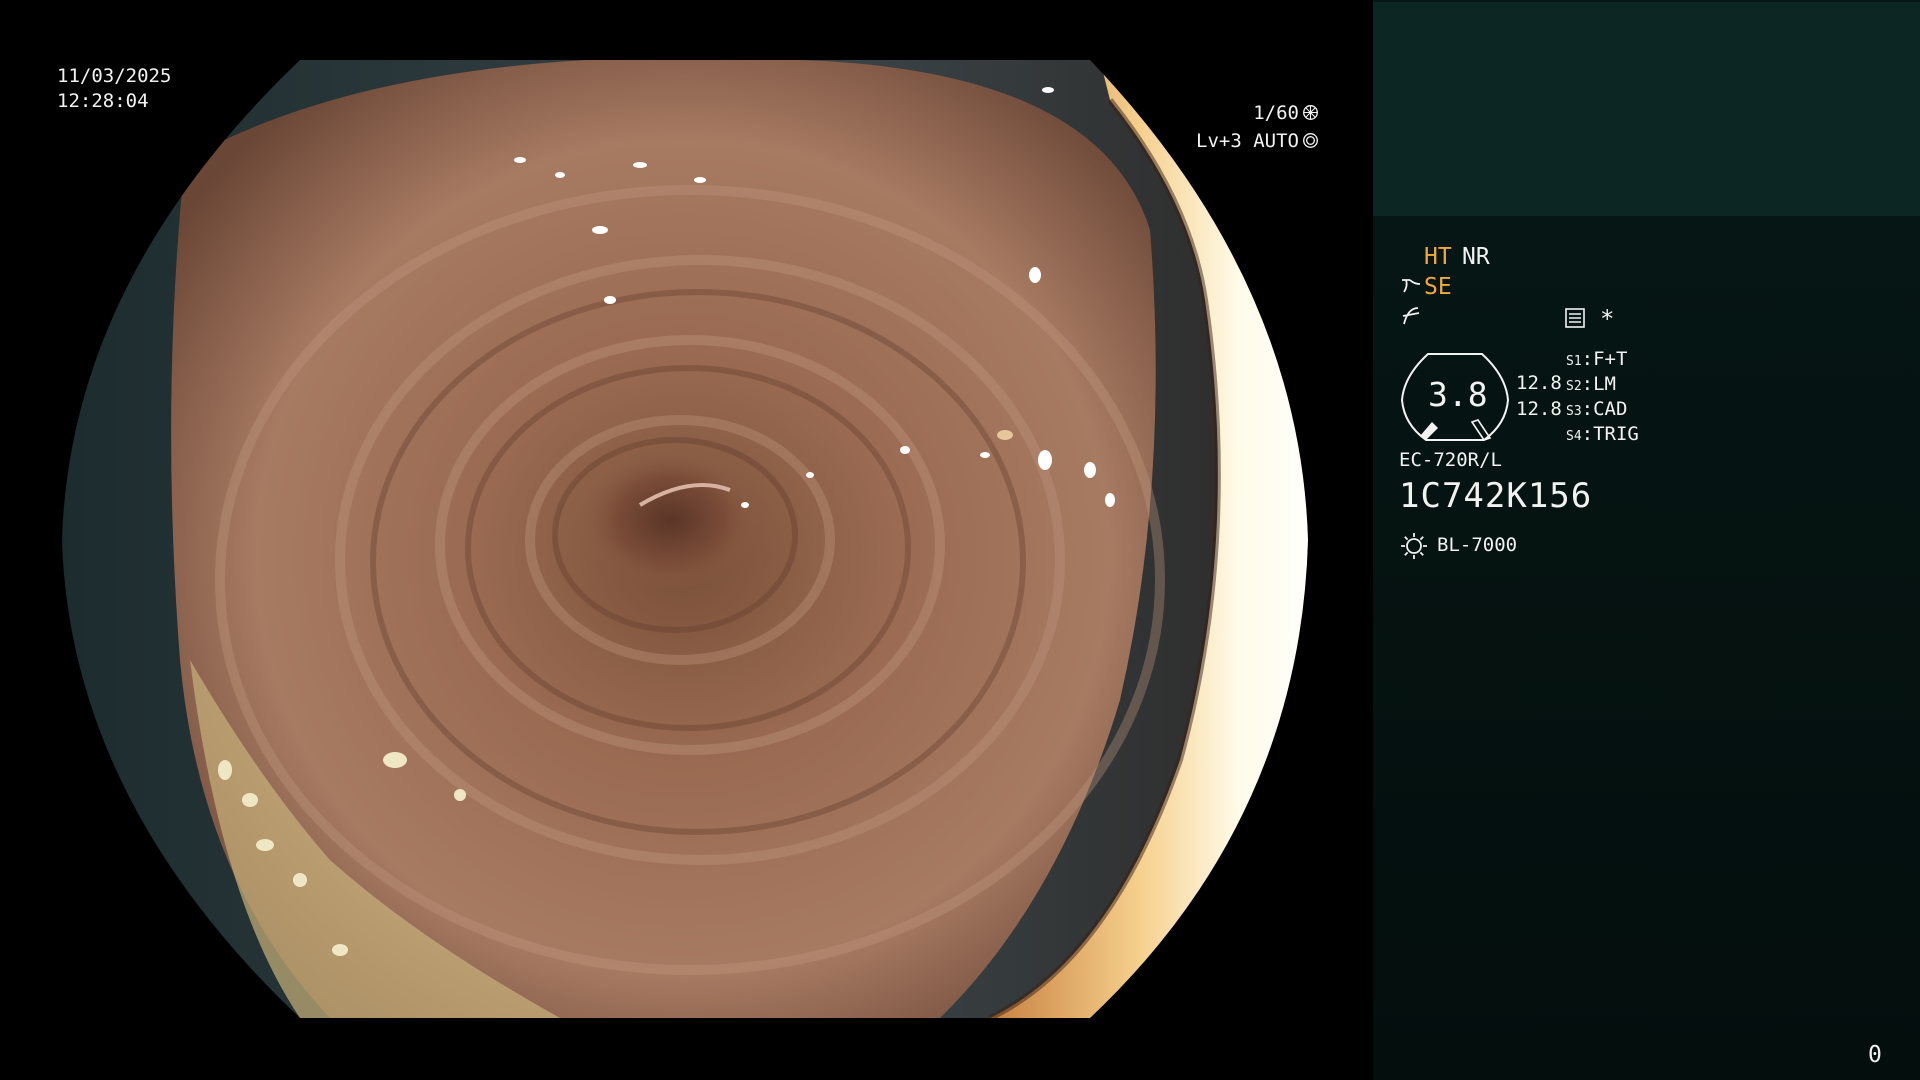  Describe the element at coordinates (1574, 361) in the screenshot. I see `scope-button-key: S1` at that location.